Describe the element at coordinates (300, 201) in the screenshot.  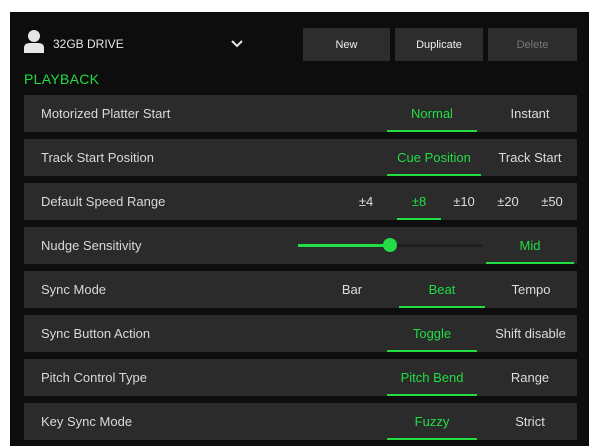
I see `setting-row-default-speed-range: Default Speed Range ±4 ±8 ±10 ±20 ±50` at that location.